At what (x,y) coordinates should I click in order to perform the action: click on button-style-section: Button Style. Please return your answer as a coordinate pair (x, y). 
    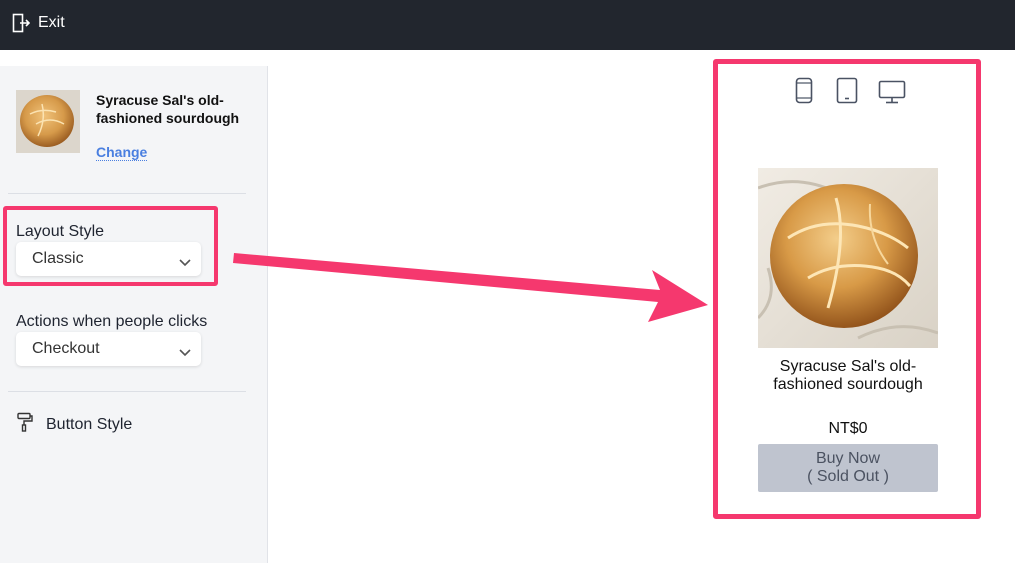
    Looking at the image, I should click on (74, 424).